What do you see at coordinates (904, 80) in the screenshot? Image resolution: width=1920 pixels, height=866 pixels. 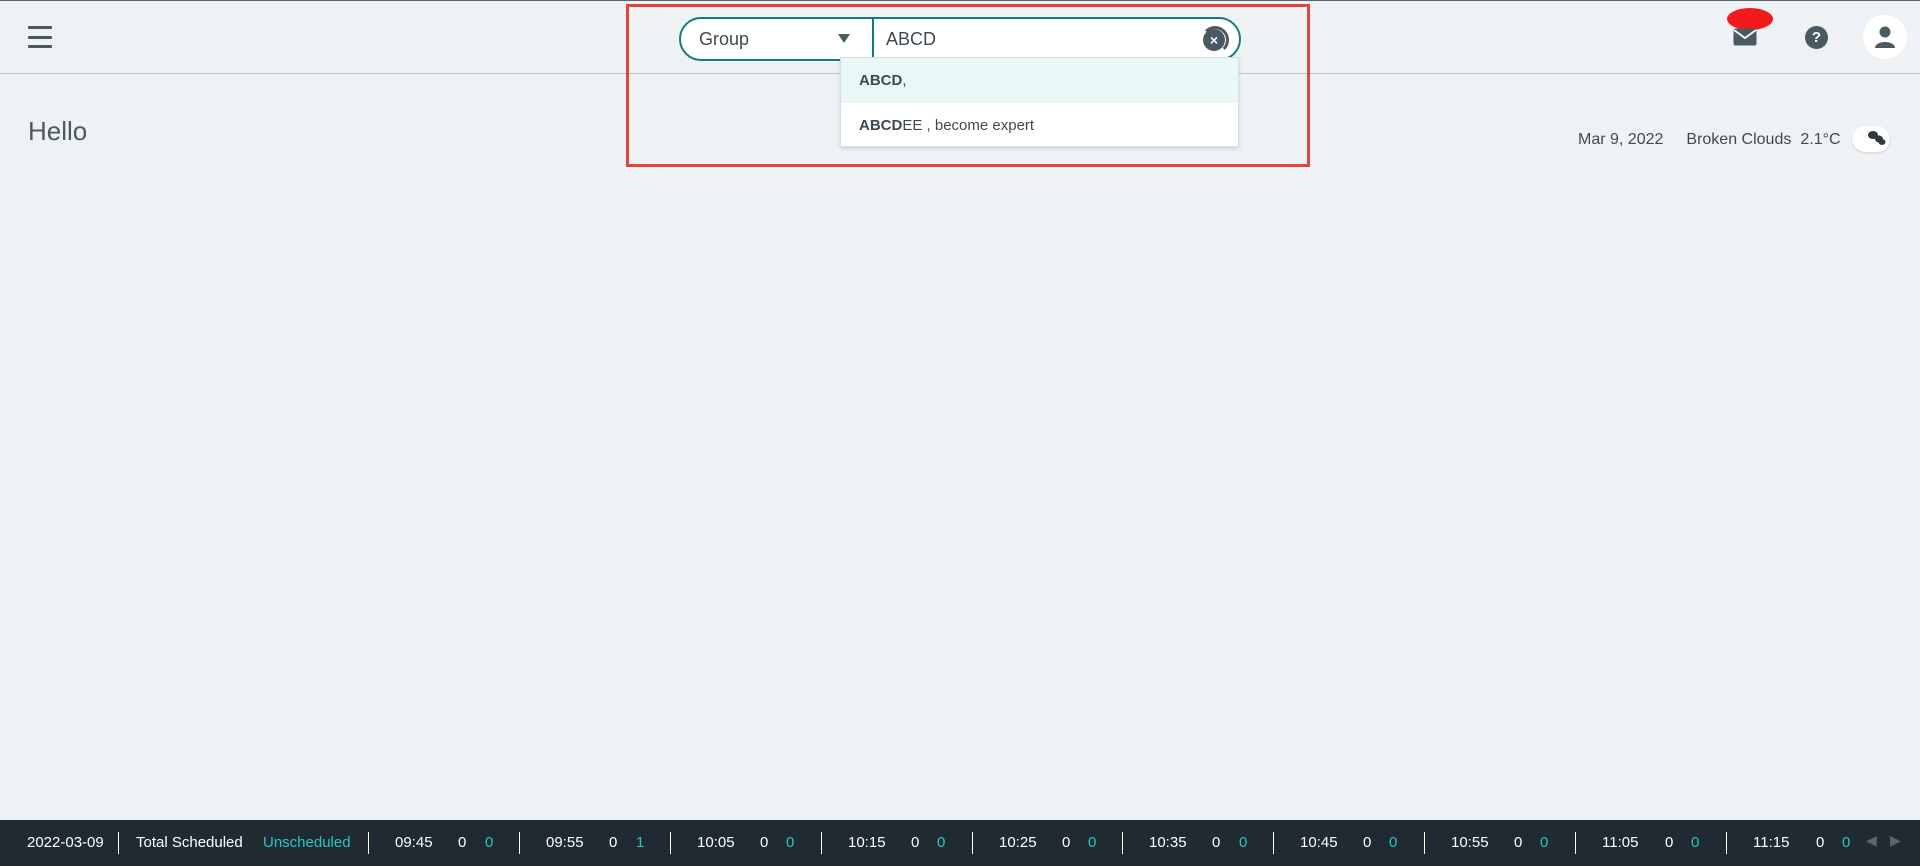 I see `suggestion-rest: ,` at bounding box center [904, 80].